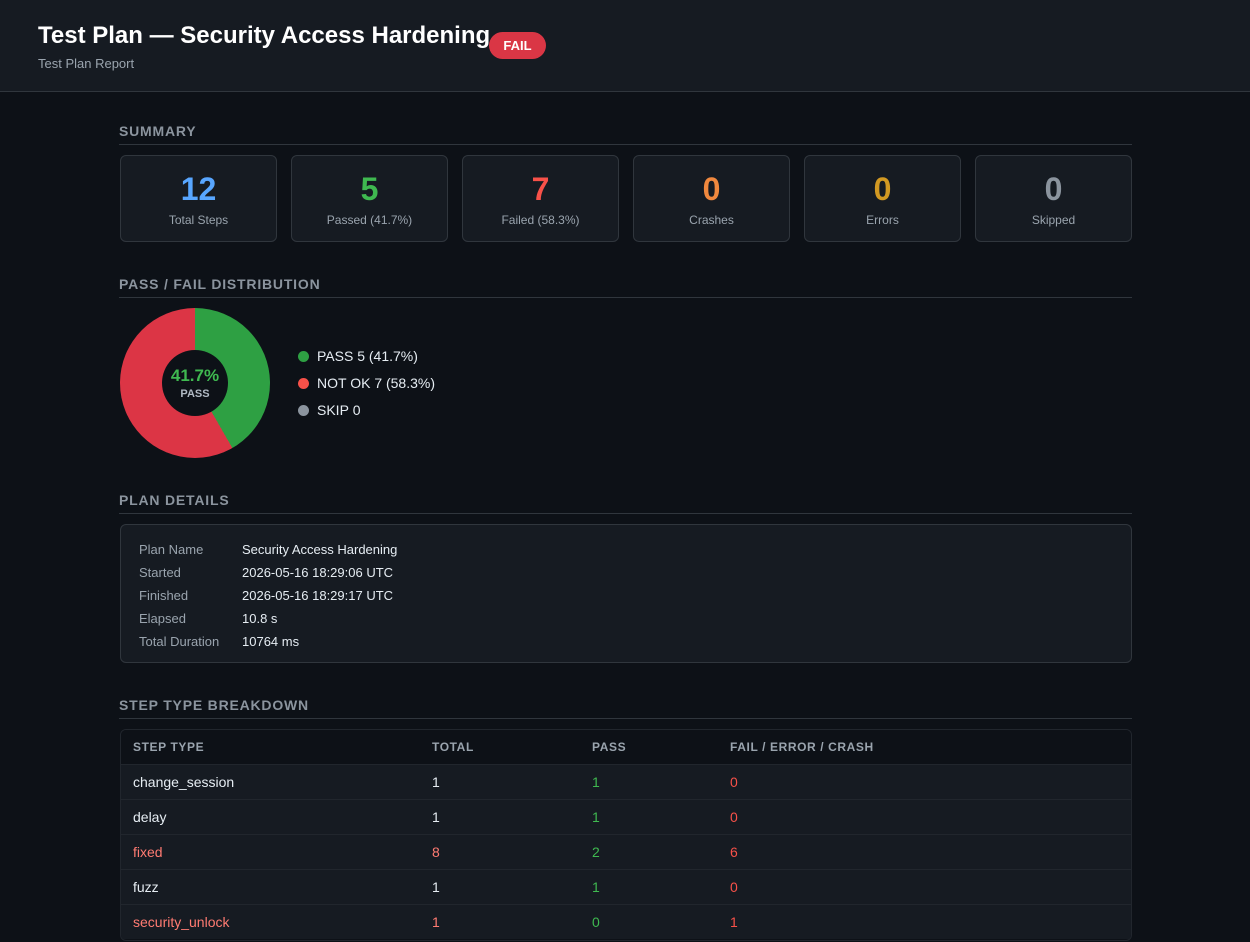 The width and height of the screenshot is (1250, 942). What do you see at coordinates (276, 852) in the screenshot?
I see `cell-step-type: fixed` at bounding box center [276, 852].